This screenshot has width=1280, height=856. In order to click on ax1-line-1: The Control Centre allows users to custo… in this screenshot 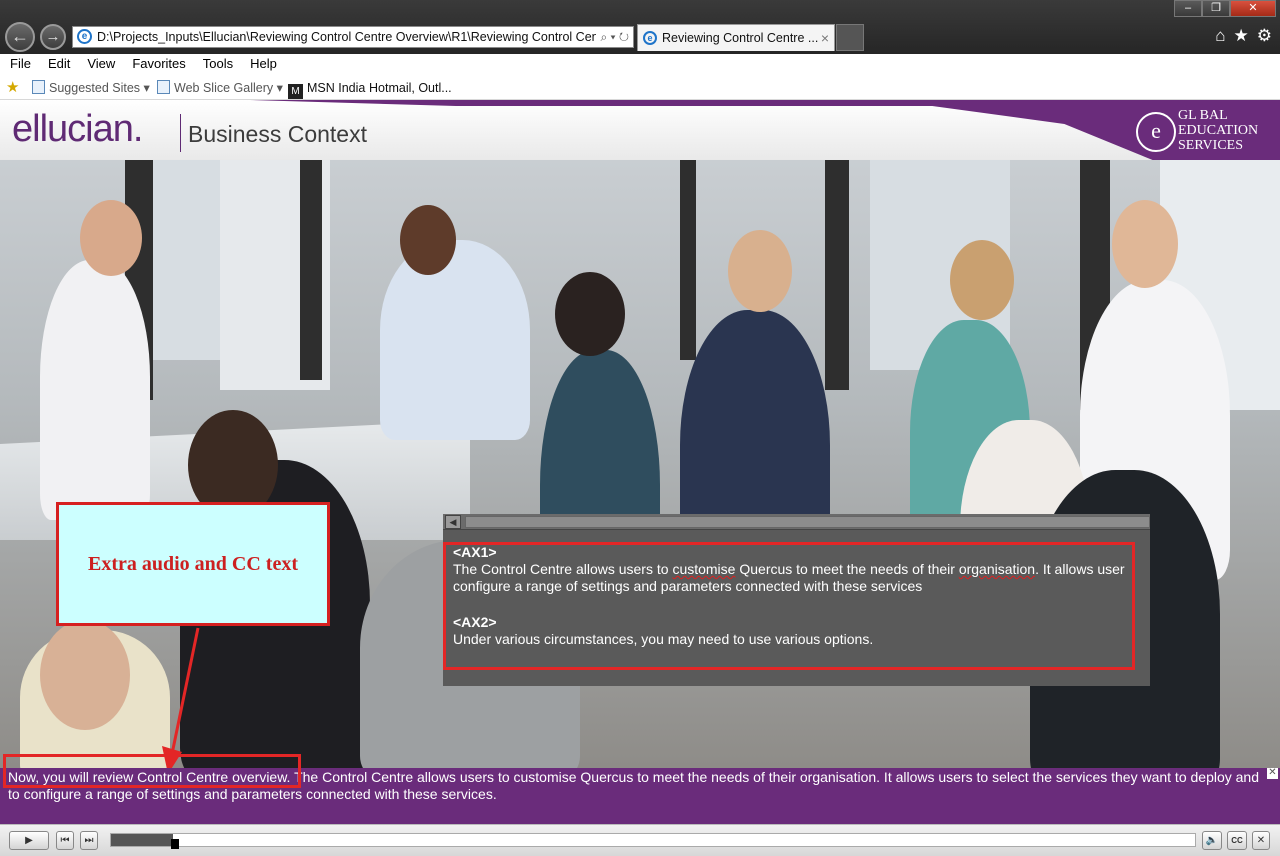, I will do `click(801, 569)`.